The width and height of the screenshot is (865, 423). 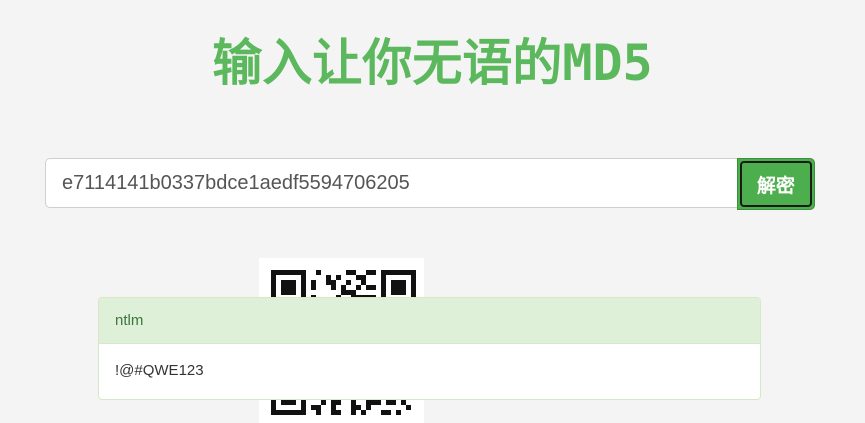 I want to click on result-type-label: ntlm, so click(x=429, y=321).